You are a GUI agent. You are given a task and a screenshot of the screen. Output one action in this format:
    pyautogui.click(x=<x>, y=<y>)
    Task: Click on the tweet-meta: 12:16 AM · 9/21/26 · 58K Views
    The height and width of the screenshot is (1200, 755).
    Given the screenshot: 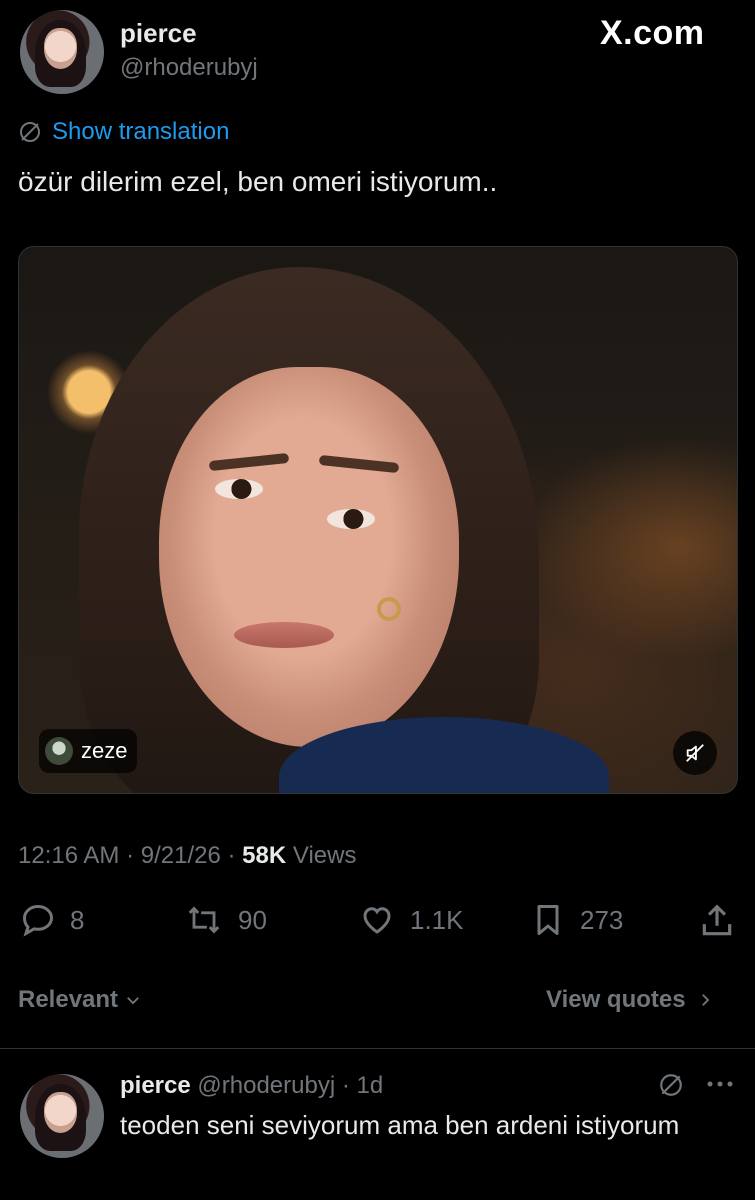 What is the action you would take?
    pyautogui.click(x=187, y=856)
    